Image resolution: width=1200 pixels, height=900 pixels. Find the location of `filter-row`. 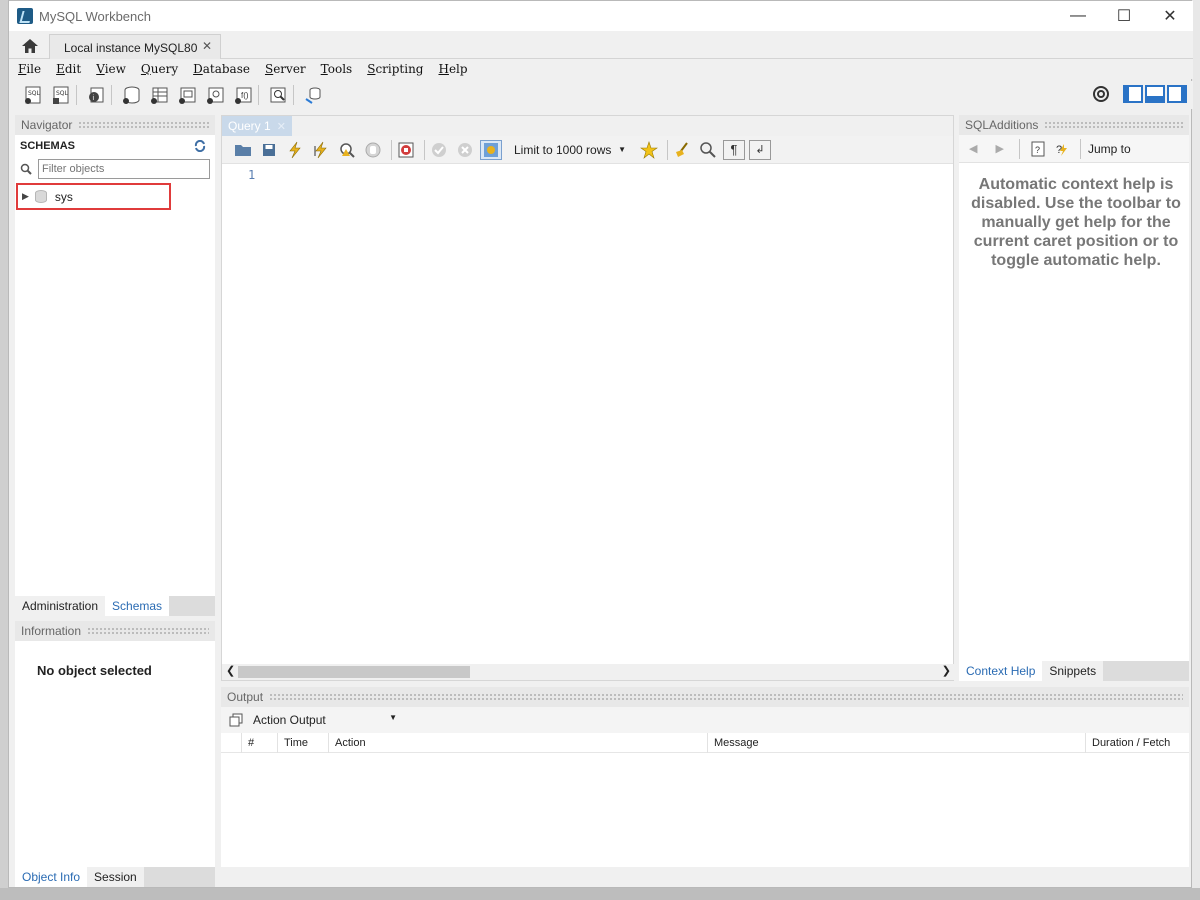

filter-row is located at coordinates (115, 169).